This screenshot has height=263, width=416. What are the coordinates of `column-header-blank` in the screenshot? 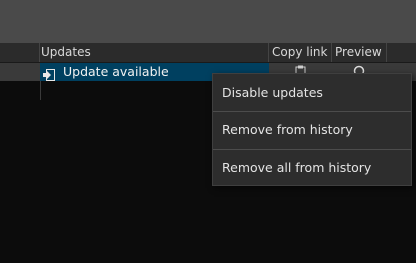 It's located at (20, 52).